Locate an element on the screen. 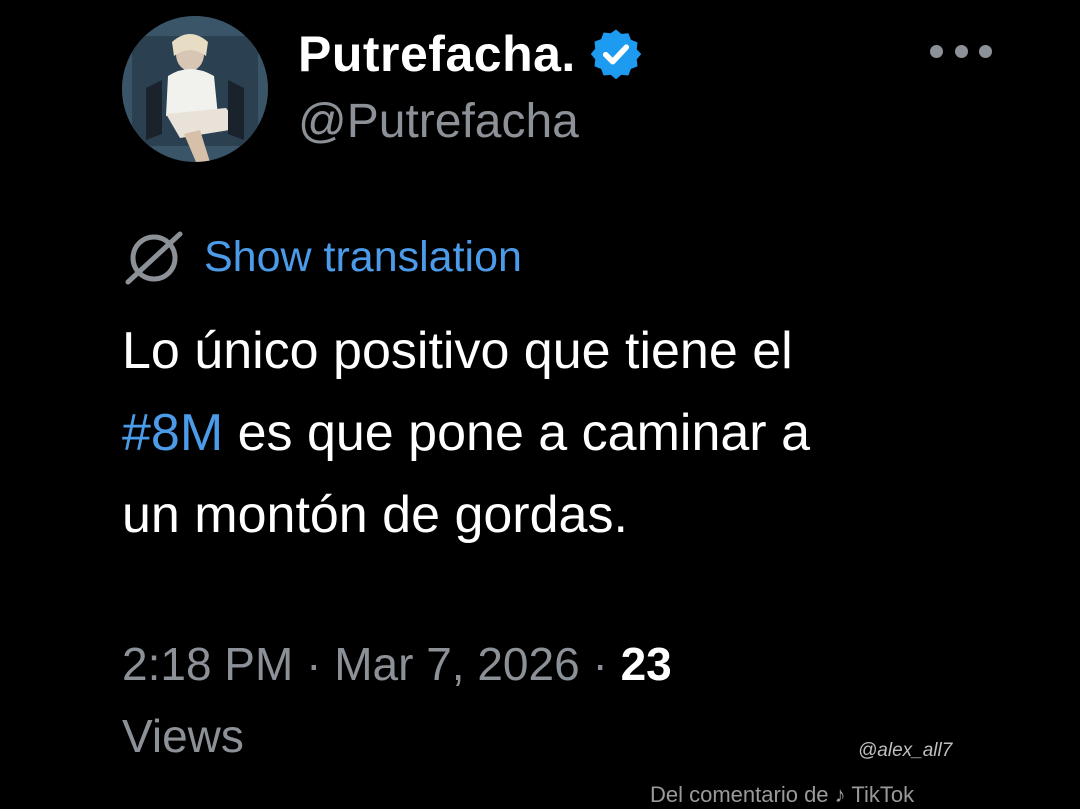 This screenshot has width=1080, height=809. watermark-source-text: Del comentario de ♪ TikTok is located at coordinates (782, 794).